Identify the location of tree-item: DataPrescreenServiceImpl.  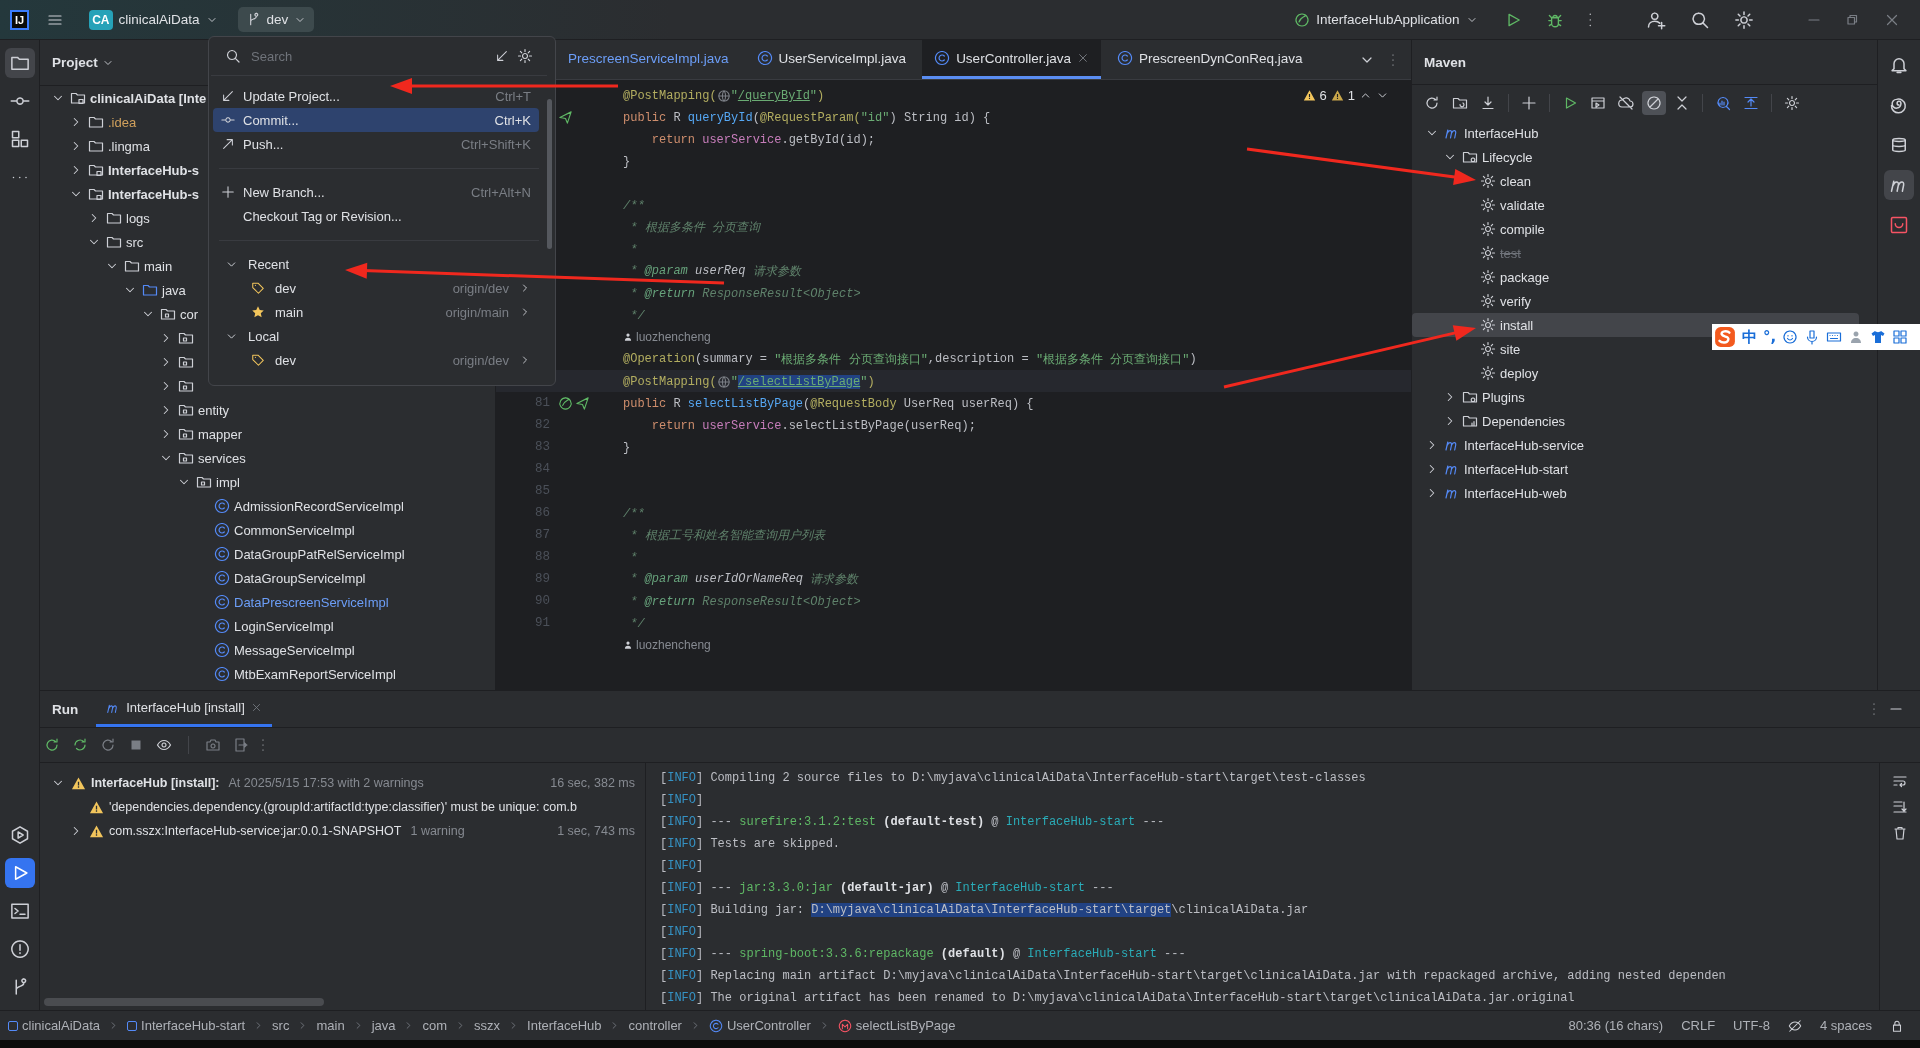
(311, 602).